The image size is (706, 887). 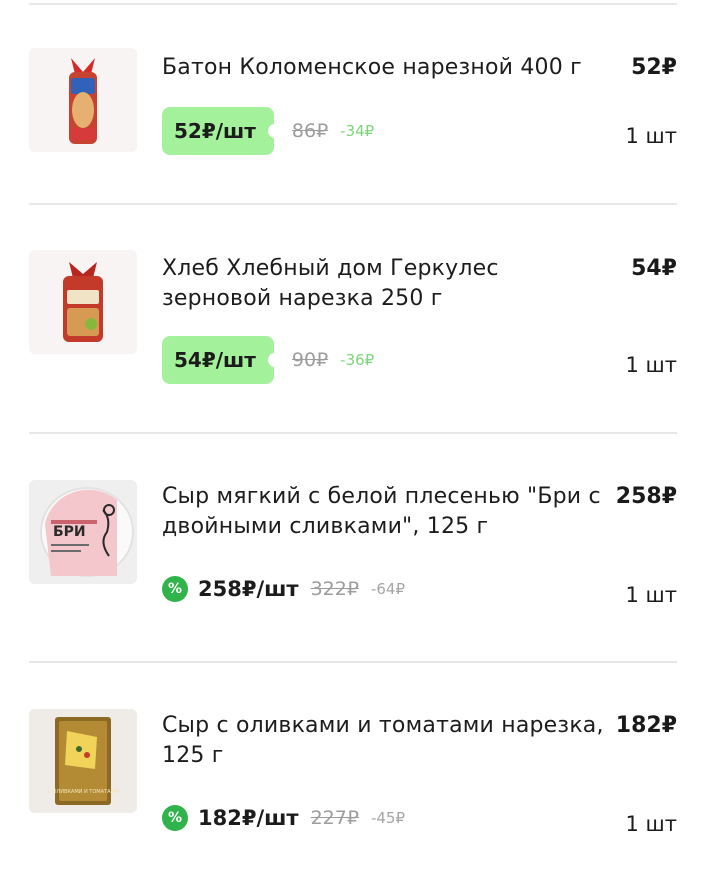 I want to click on promo-price-badge: 52₽/шт, so click(x=222, y=131).